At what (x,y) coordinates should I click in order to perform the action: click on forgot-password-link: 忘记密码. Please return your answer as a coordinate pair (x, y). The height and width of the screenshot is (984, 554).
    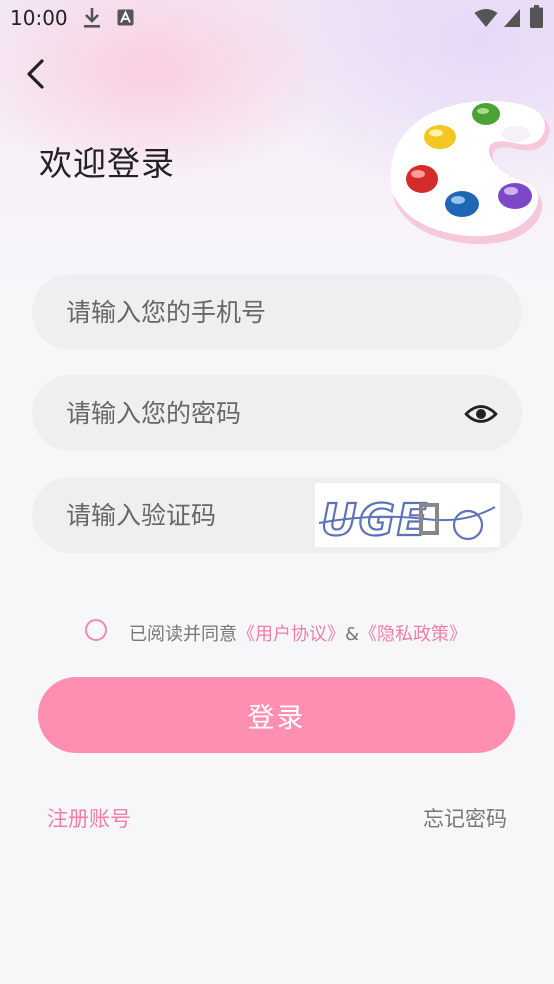
    Looking at the image, I should click on (465, 818).